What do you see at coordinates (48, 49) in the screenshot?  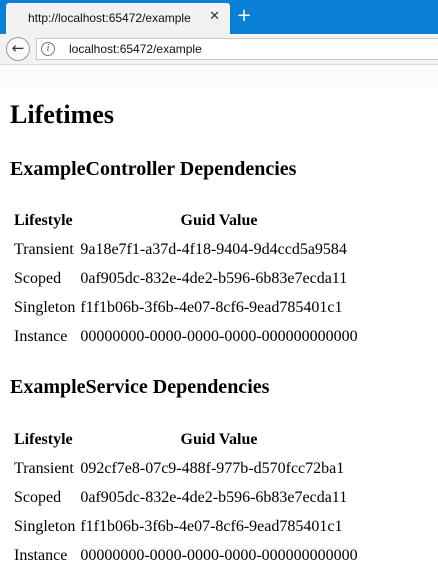 I see `info-icon: i` at bounding box center [48, 49].